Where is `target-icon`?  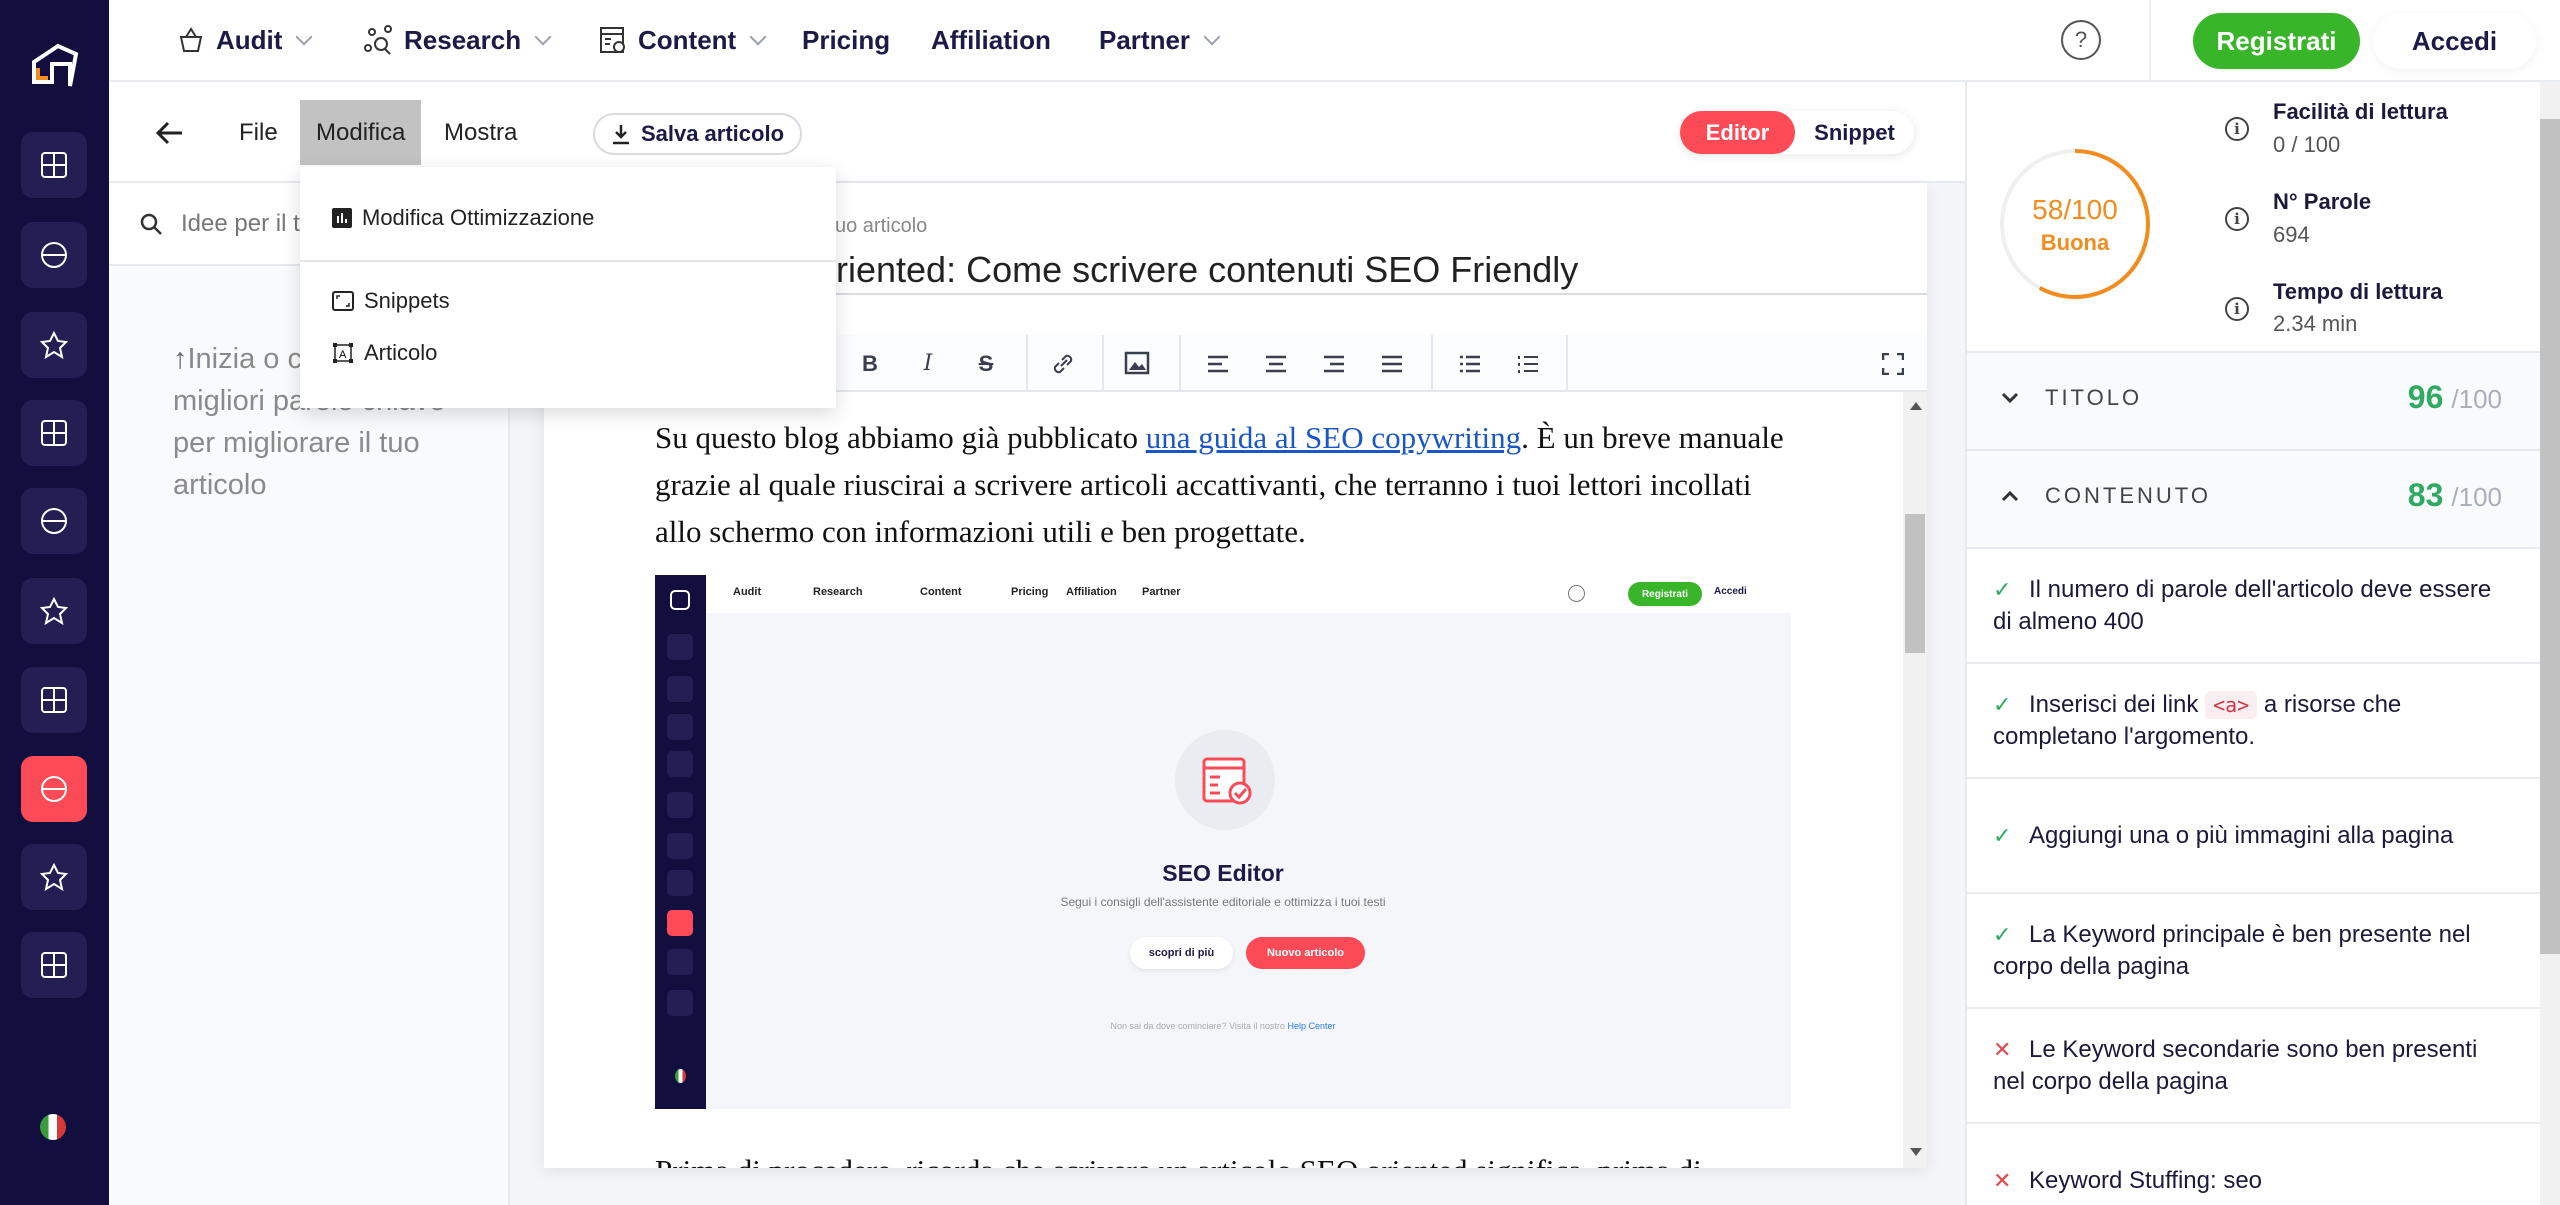 target-icon is located at coordinates (54, 877).